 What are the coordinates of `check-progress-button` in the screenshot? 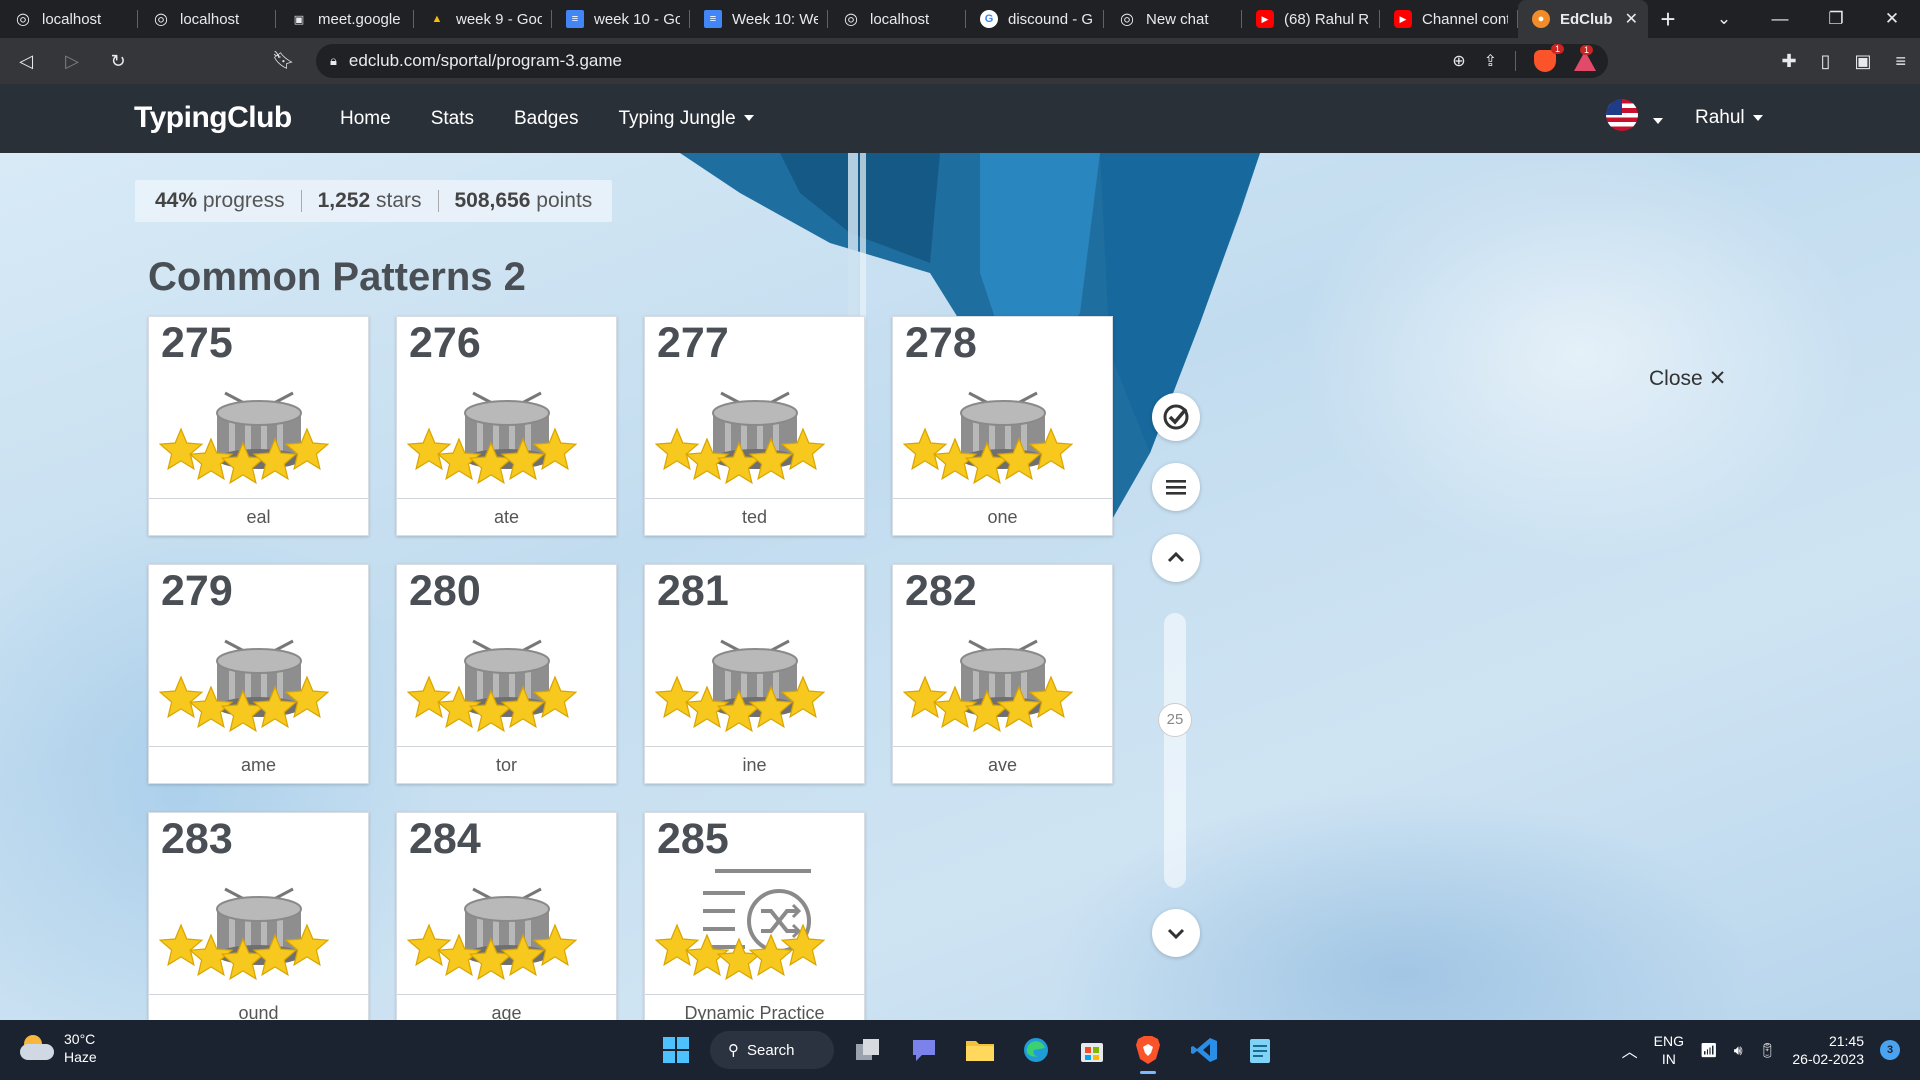 It's located at (1176, 417).